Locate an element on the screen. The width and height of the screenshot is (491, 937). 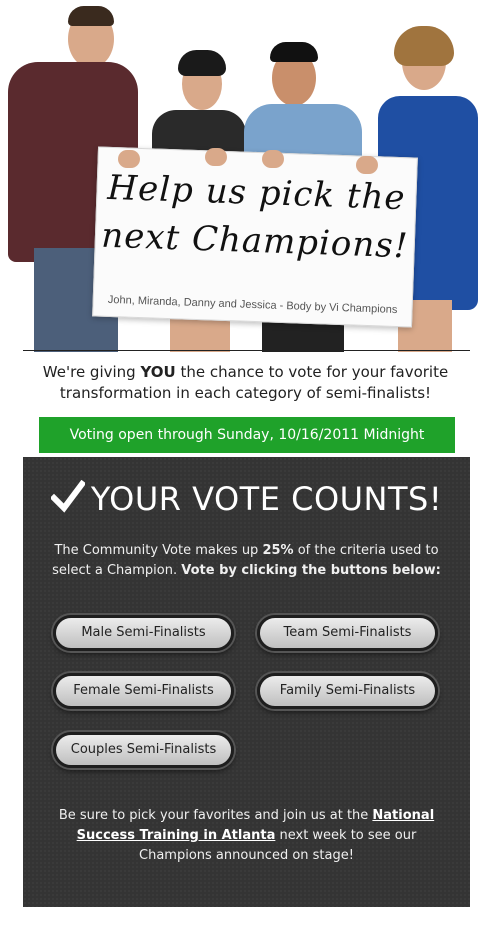
desc-percent: 25% is located at coordinates (278, 550).